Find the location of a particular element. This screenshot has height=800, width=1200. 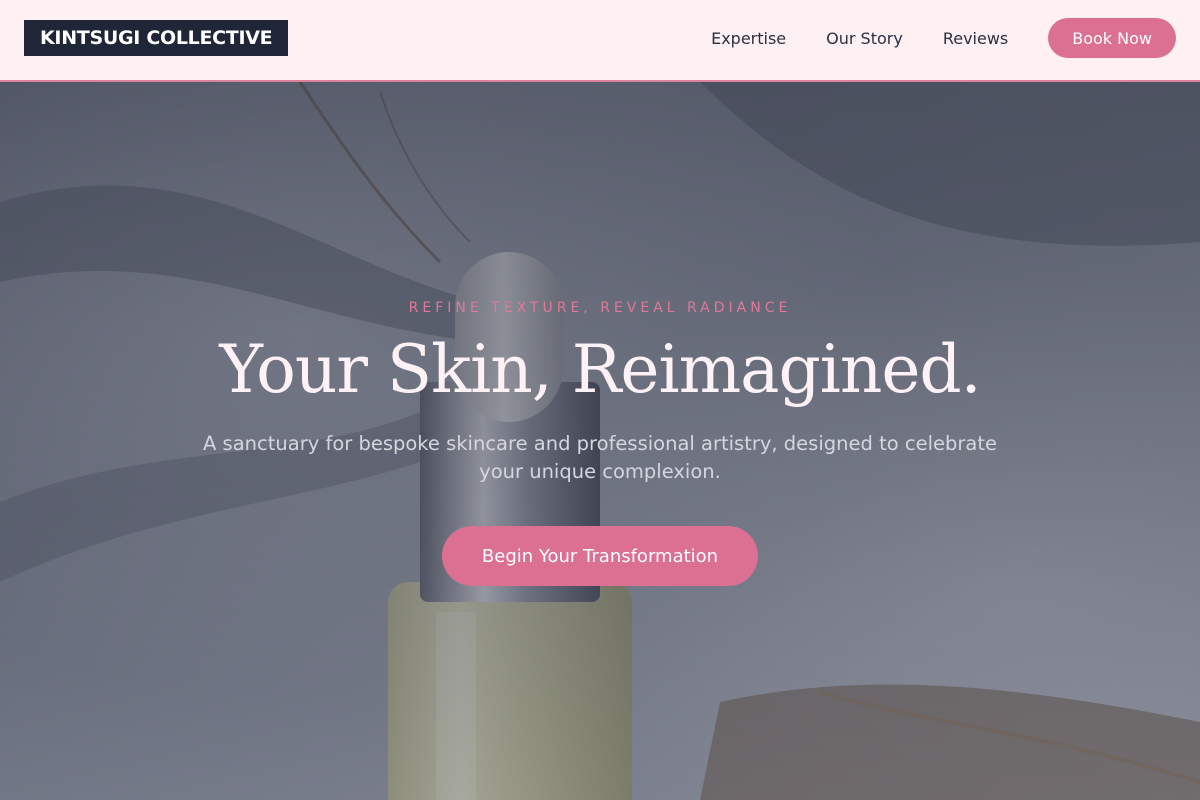

nav-link-expertise: Expertise is located at coordinates (748, 38).